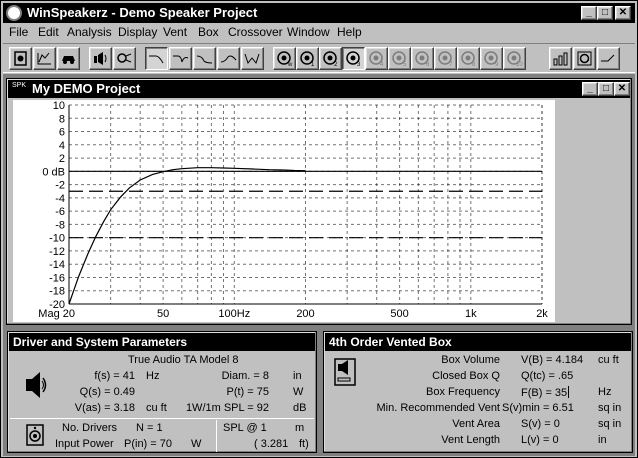 The image size is (638, 458). Describe the element at coordinates (89, 32) in the screenshot. I see `menu-analysis: Analysis` at that location.